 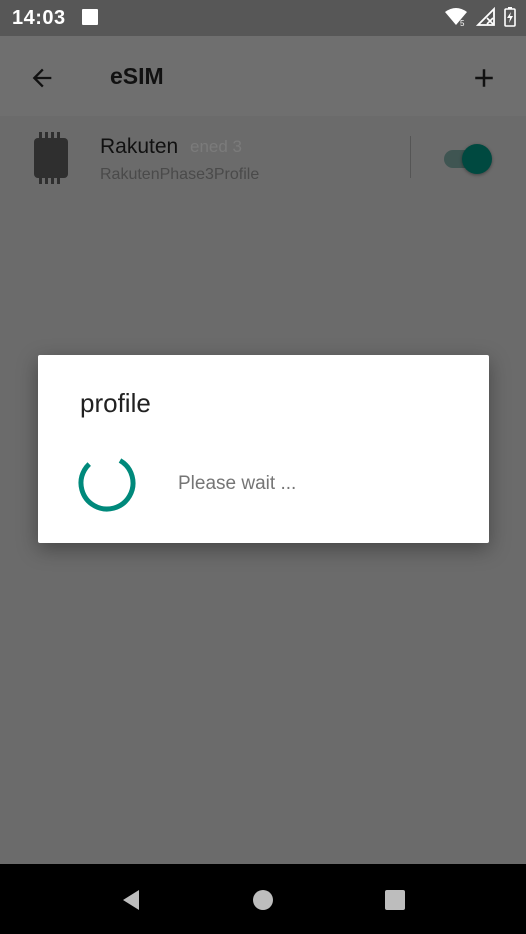 I want to click on nav-back-button, so click(x=131, y=900).